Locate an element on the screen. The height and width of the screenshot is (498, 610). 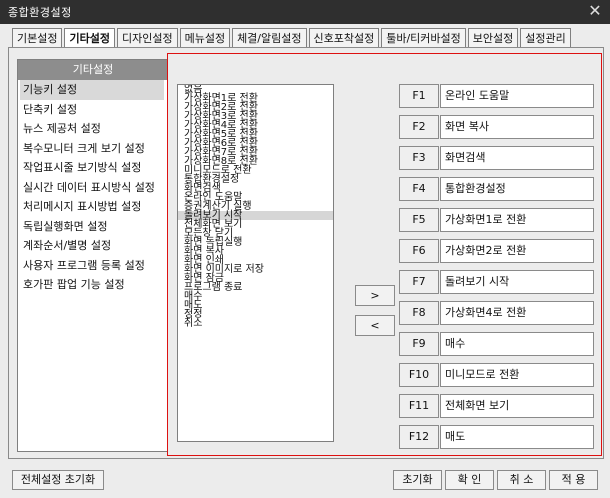
list-item: 취소 is located at coordinates (255, 324).